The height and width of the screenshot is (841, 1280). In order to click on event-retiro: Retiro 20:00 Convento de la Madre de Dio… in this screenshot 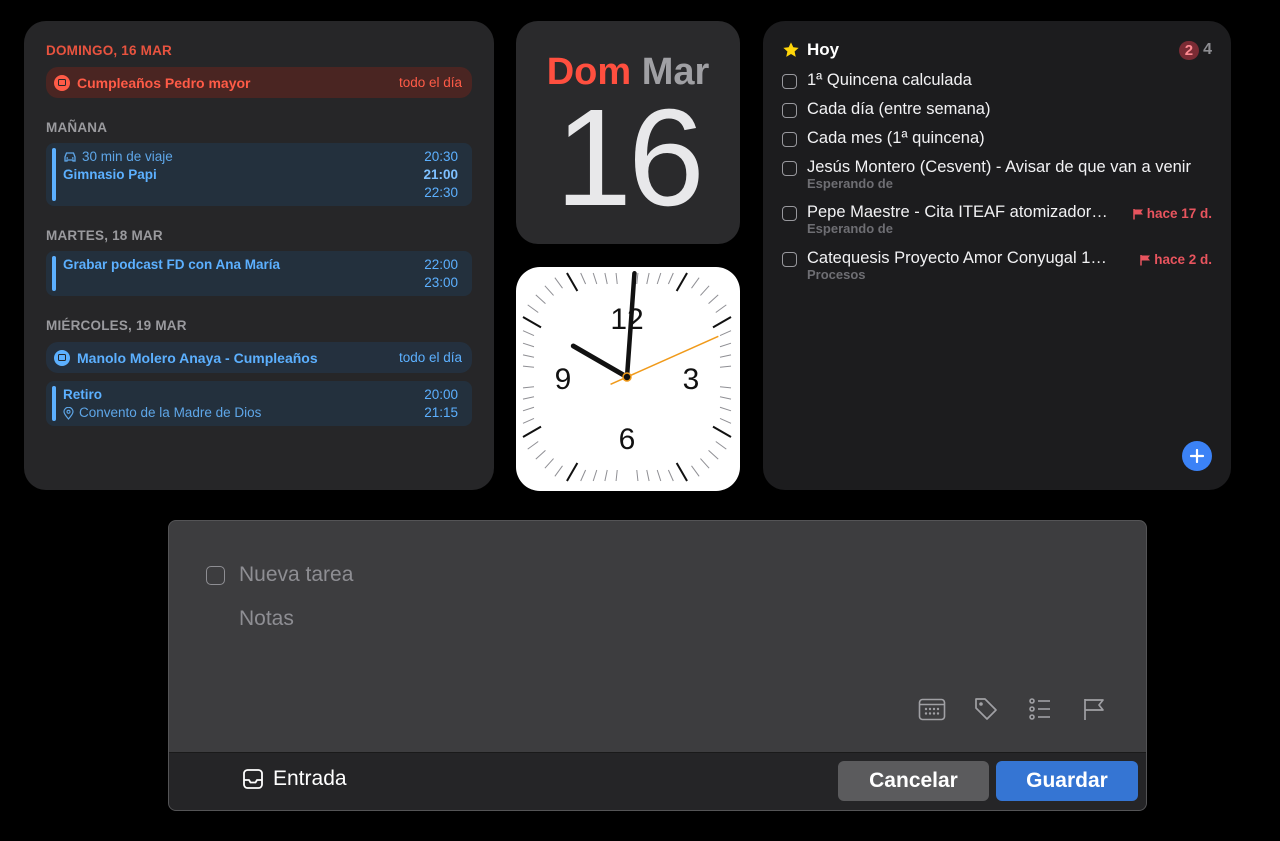, I will do `click(259, 403)`.